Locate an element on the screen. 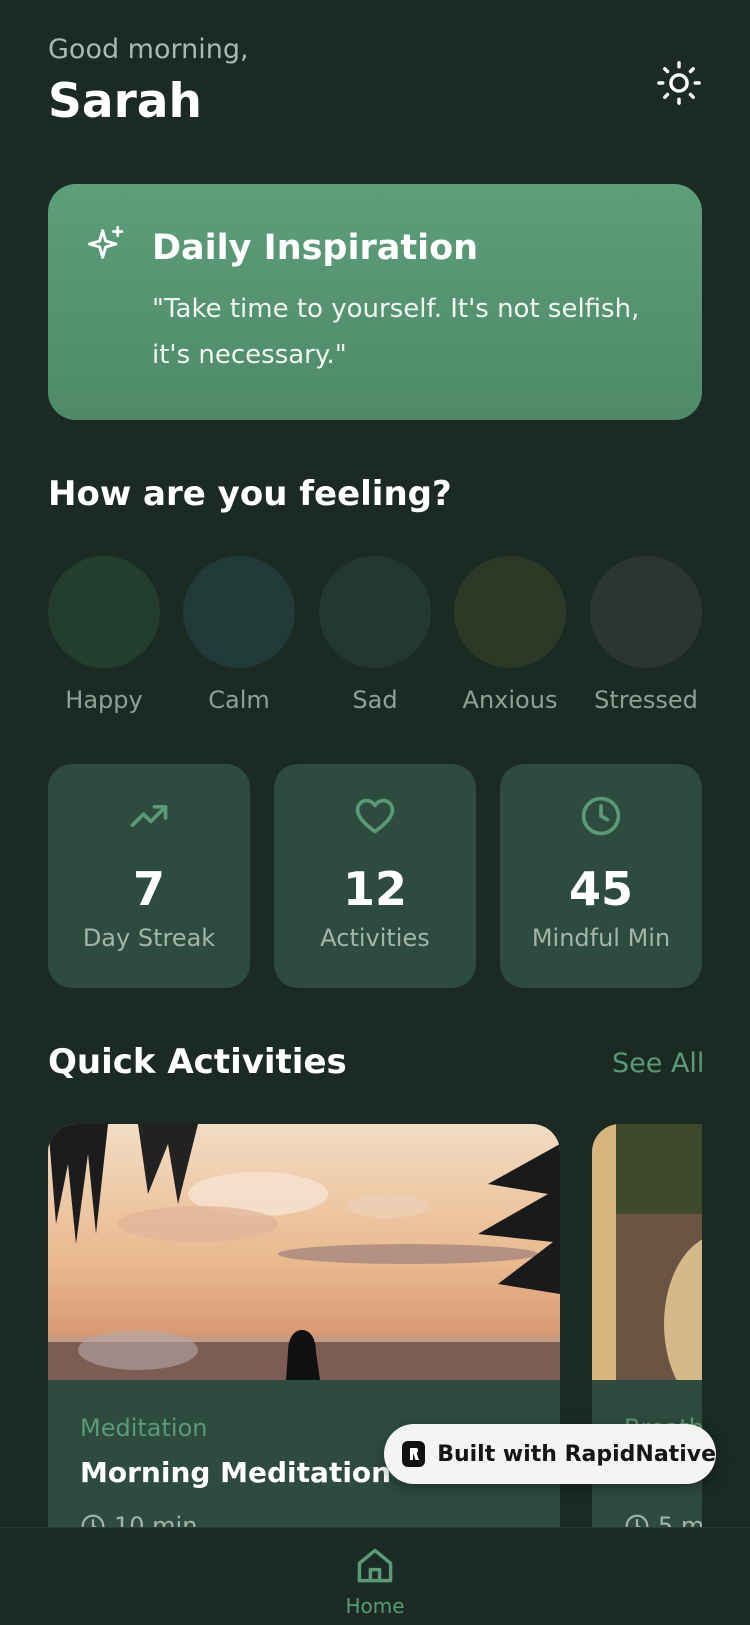 Image resolution: width=750 pixels, height=1625 pixels. stat-label: Day Streak is located at coordinates (149, 938).